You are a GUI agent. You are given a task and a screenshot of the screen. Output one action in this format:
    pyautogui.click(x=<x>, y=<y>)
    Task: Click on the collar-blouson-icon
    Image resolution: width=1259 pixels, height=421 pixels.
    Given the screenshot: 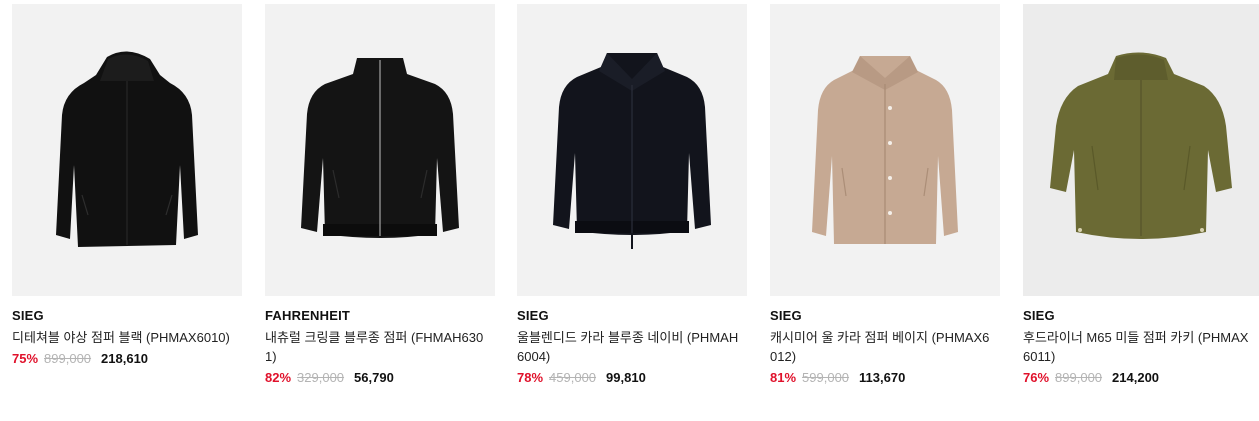 What is the action you would take?
    pyautogui.click(x=632, y=151)
    